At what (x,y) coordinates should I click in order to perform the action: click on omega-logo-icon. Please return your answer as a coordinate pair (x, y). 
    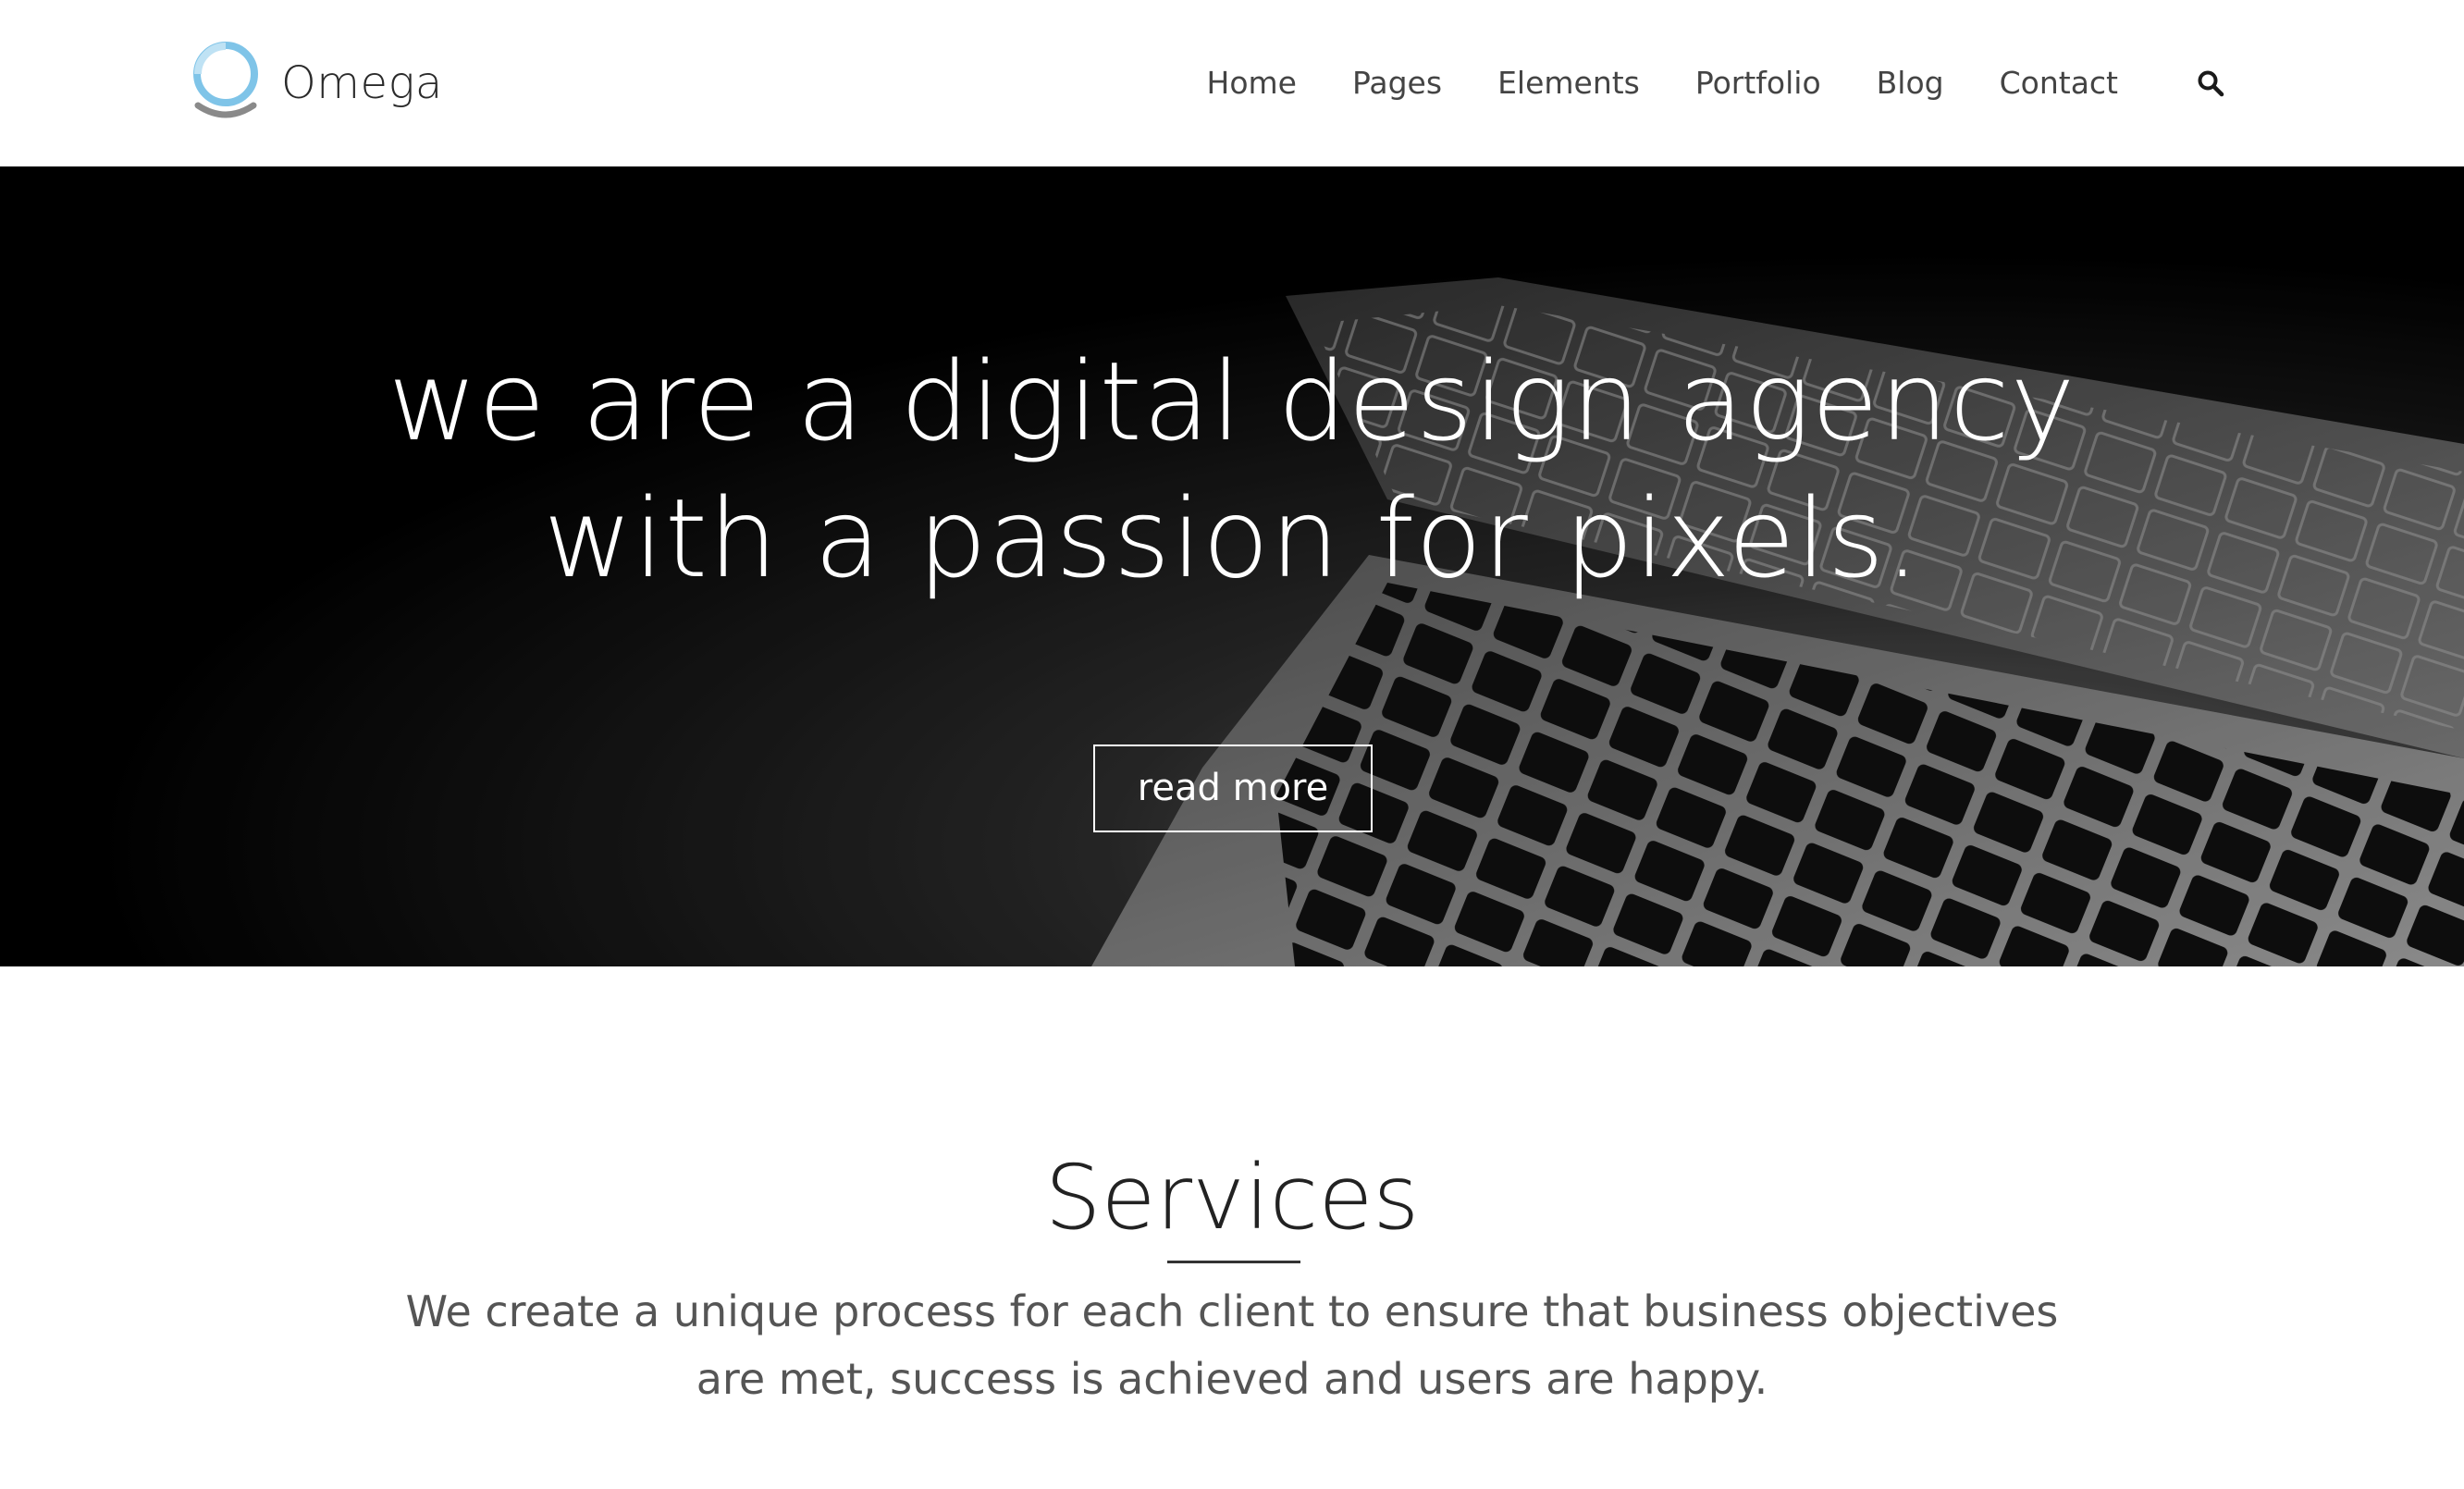
    Looking at the image, I should click on (226, 80).